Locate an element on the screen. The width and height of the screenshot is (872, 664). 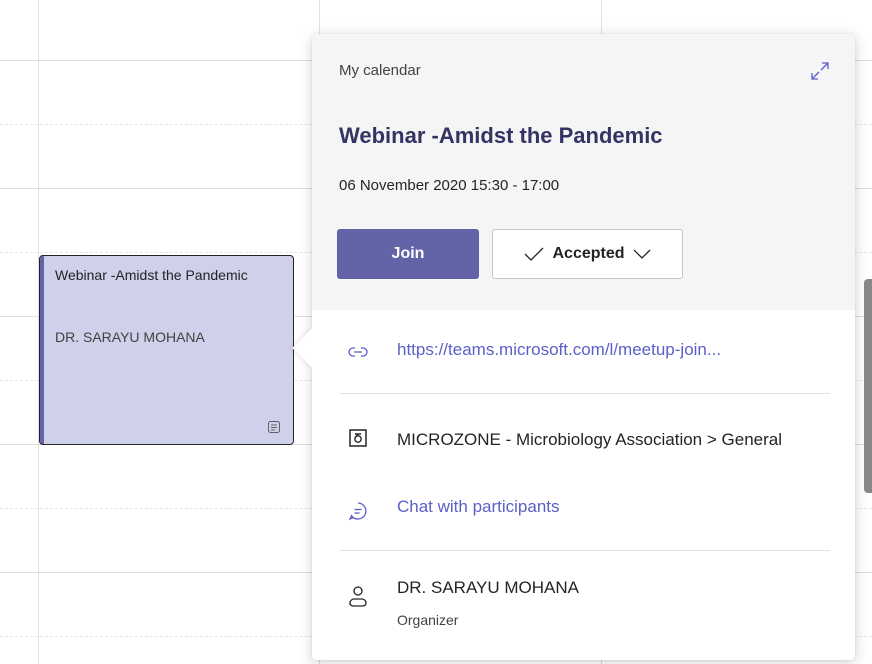
note-icon is located at coordinates (274, 427).